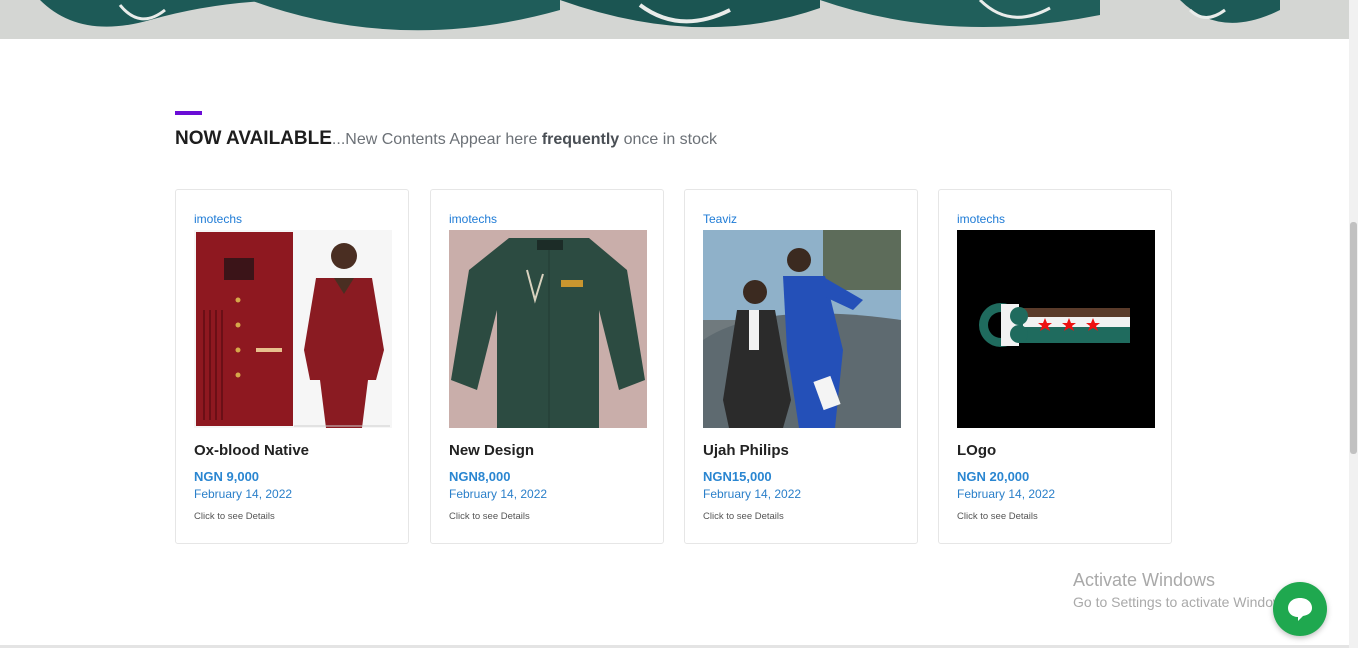 This screenshot has height=648, width=1358. I want to click on section-accent-bar, so click(188, 113).